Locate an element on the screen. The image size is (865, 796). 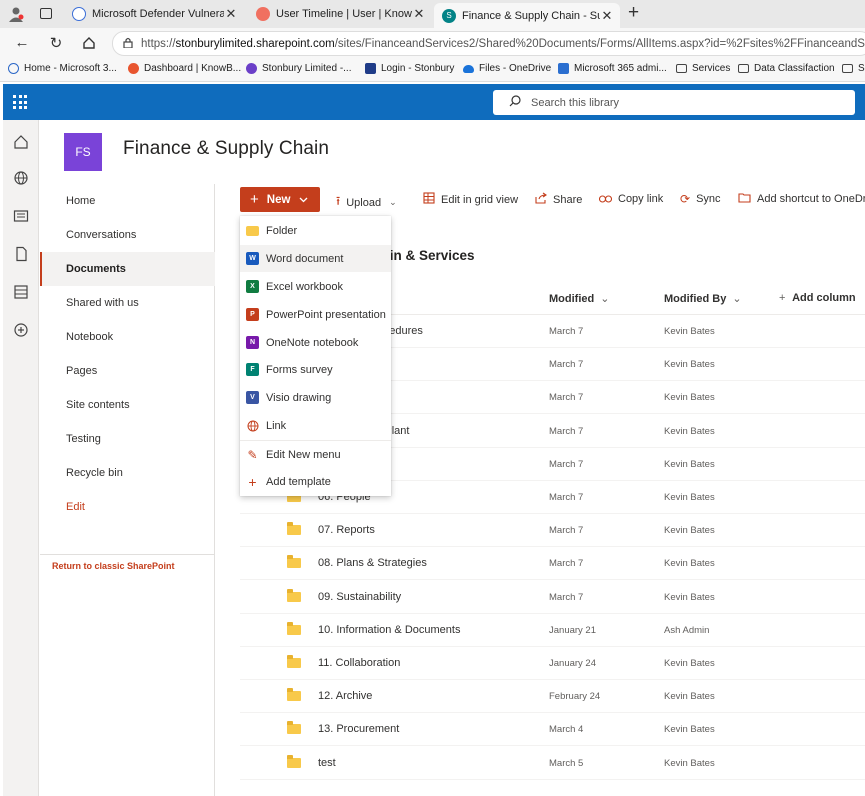
table-row: 13. Procurement March 4 Kevin Bates is located at coordinates (552, 730).